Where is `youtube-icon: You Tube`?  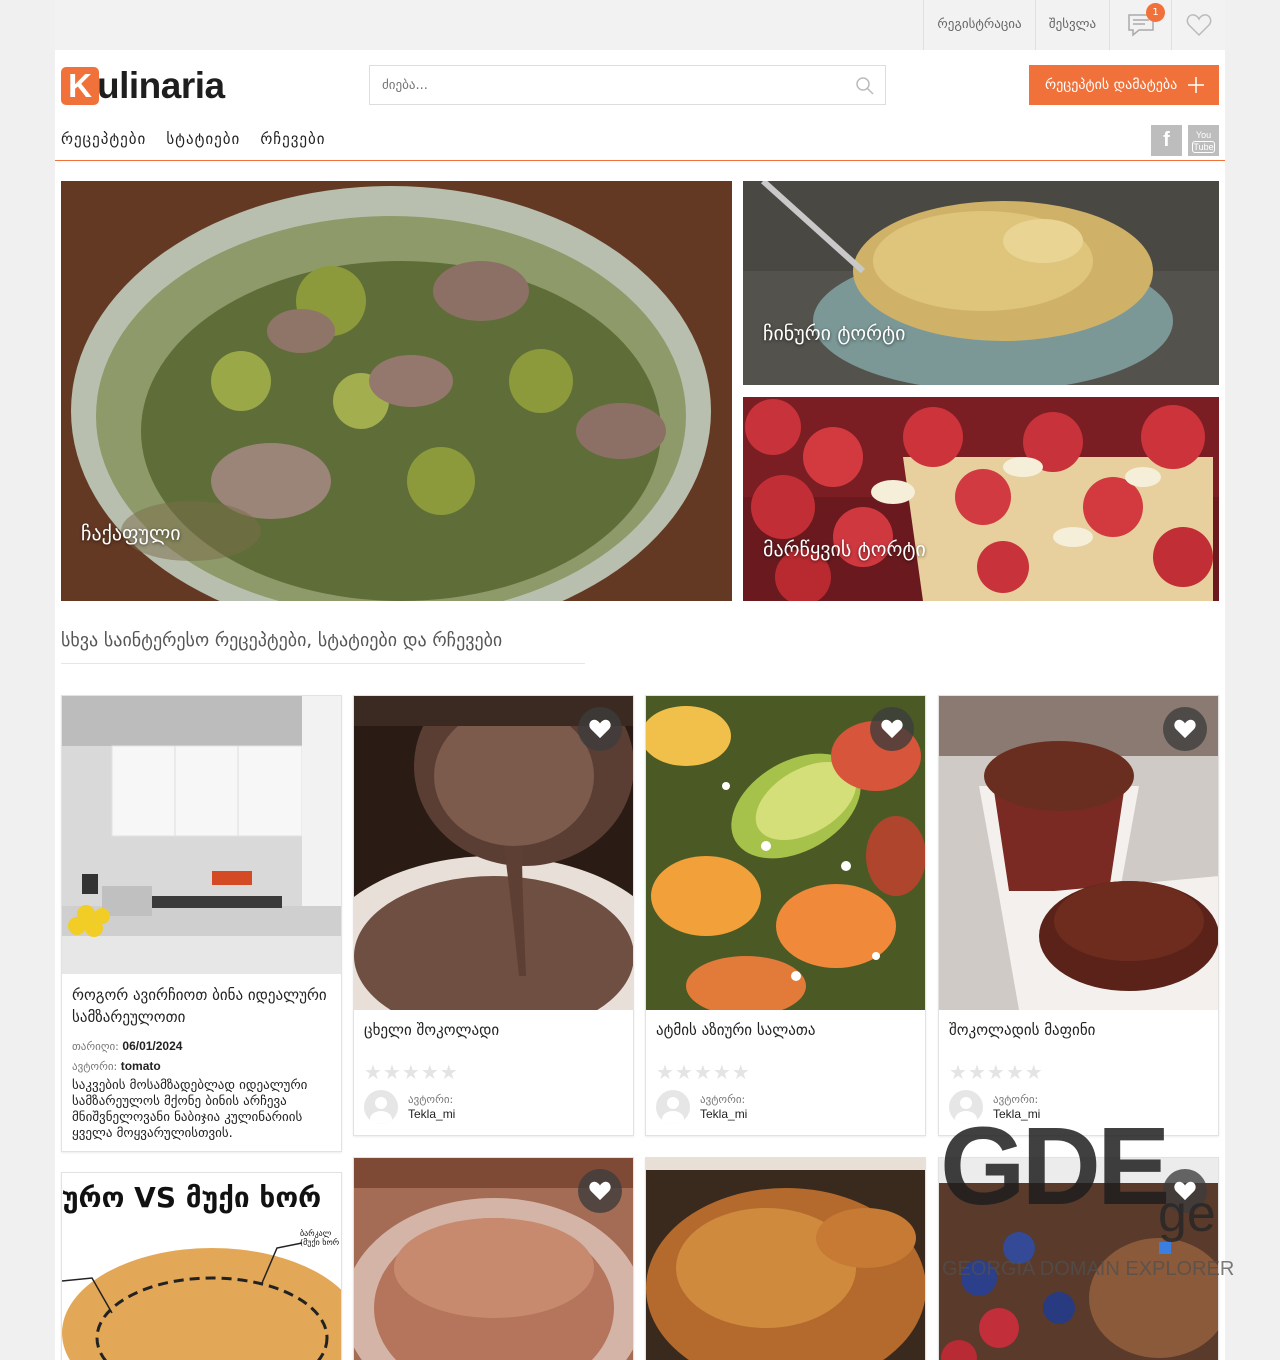 youtube-icon: You Tube is located at coordinates (1203, 140).